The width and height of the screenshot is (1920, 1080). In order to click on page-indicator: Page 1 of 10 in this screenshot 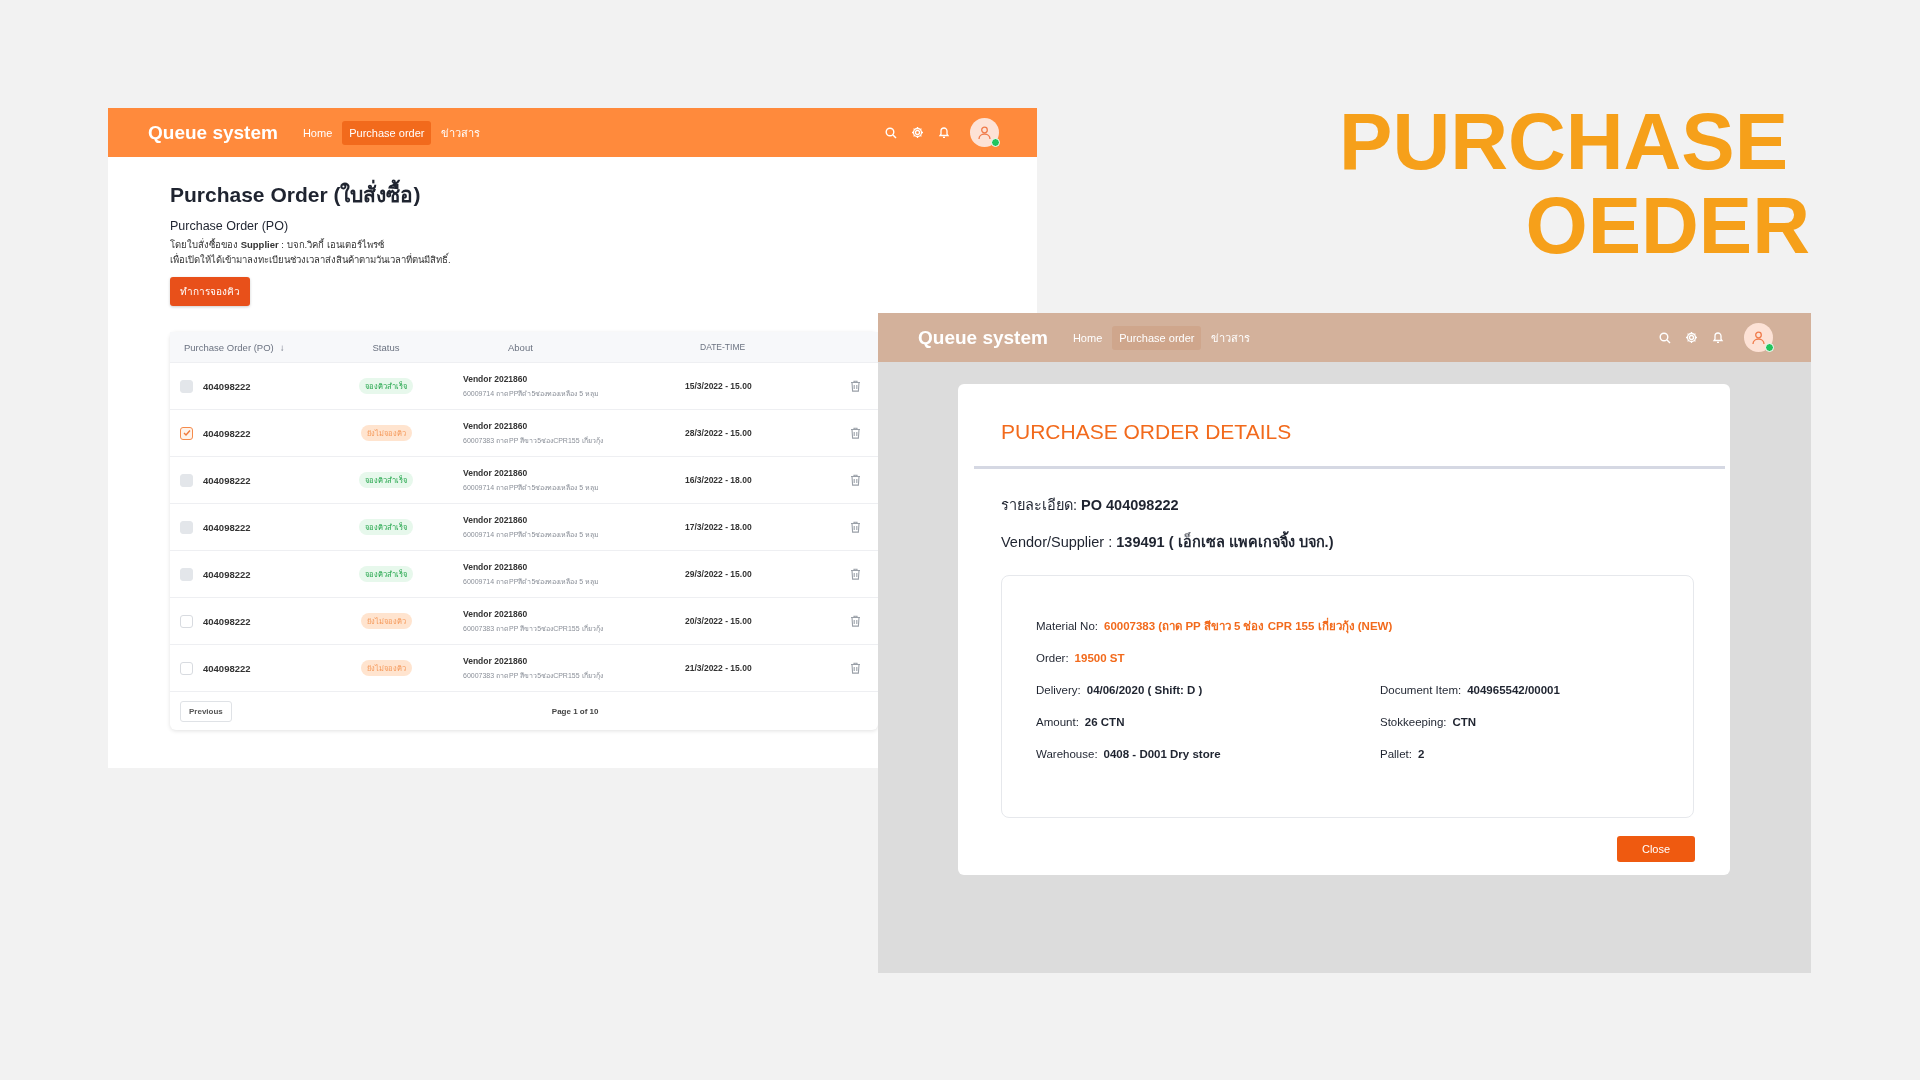, I will do `click(575, 711)`.